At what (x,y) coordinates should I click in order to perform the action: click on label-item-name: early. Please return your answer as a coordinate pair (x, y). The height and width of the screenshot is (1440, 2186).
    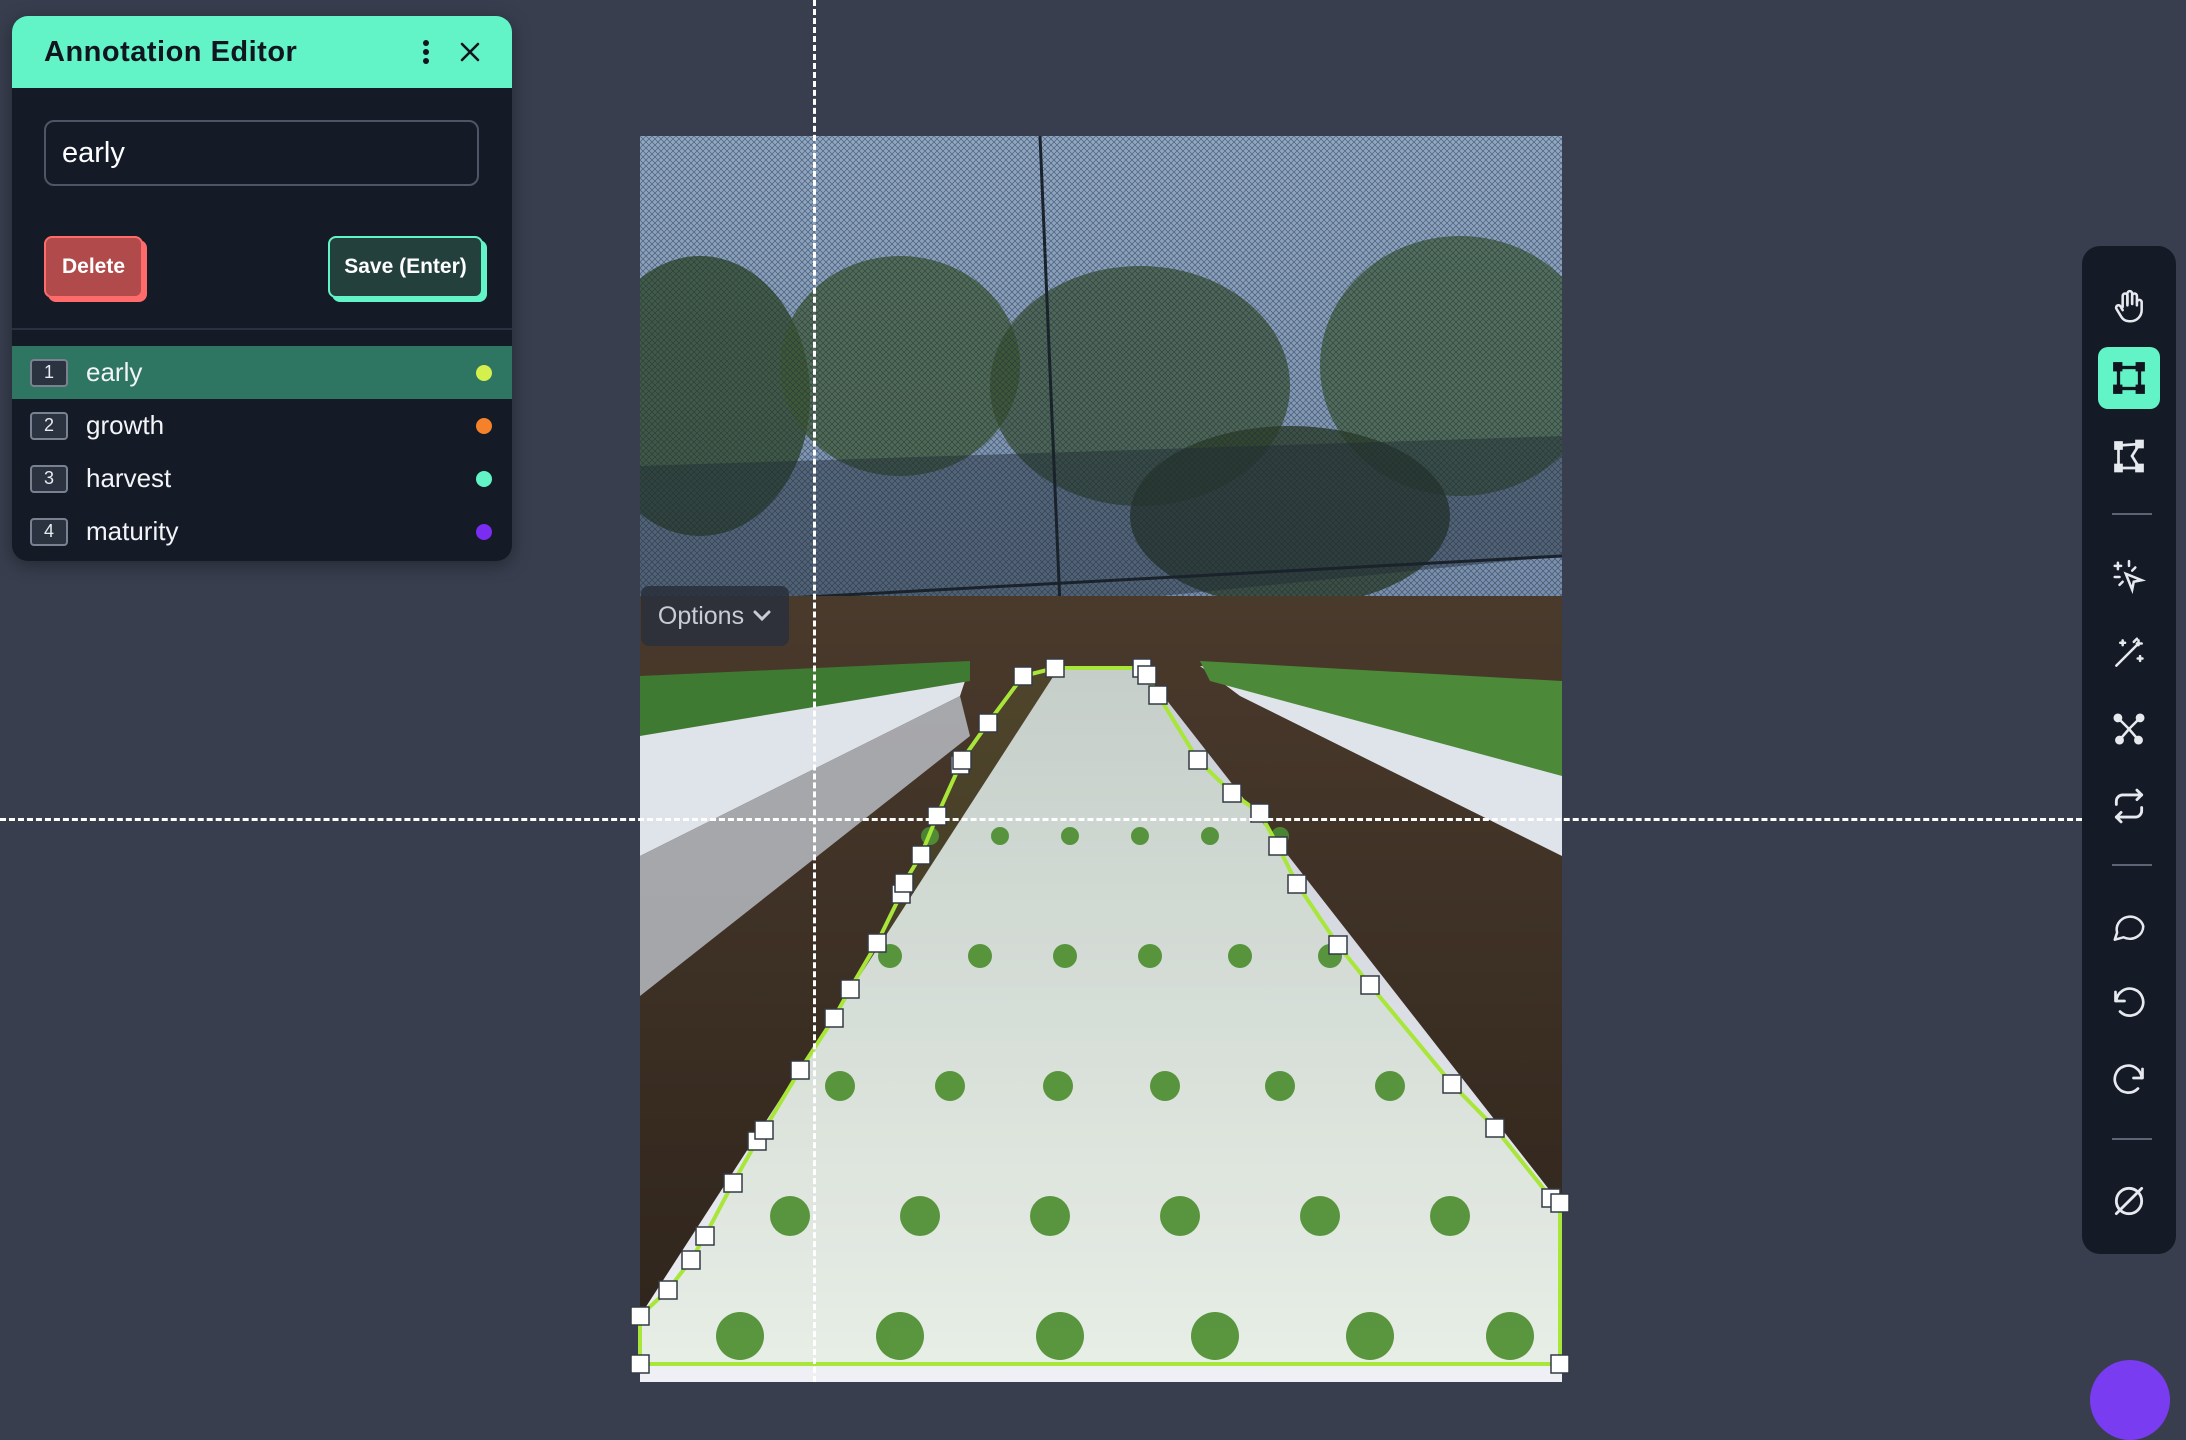
    Looking at the image, I should click on (114, 372).